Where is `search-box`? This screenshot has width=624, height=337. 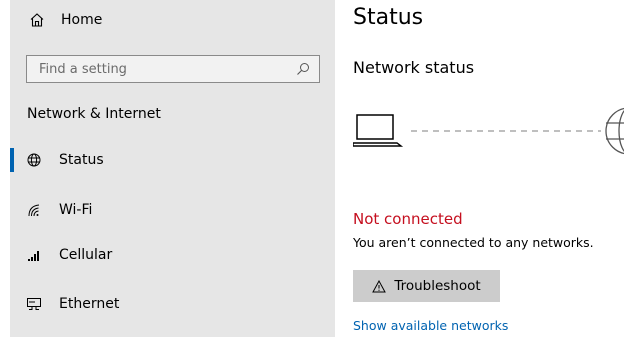 search-box is located at coordinates (173, 69).